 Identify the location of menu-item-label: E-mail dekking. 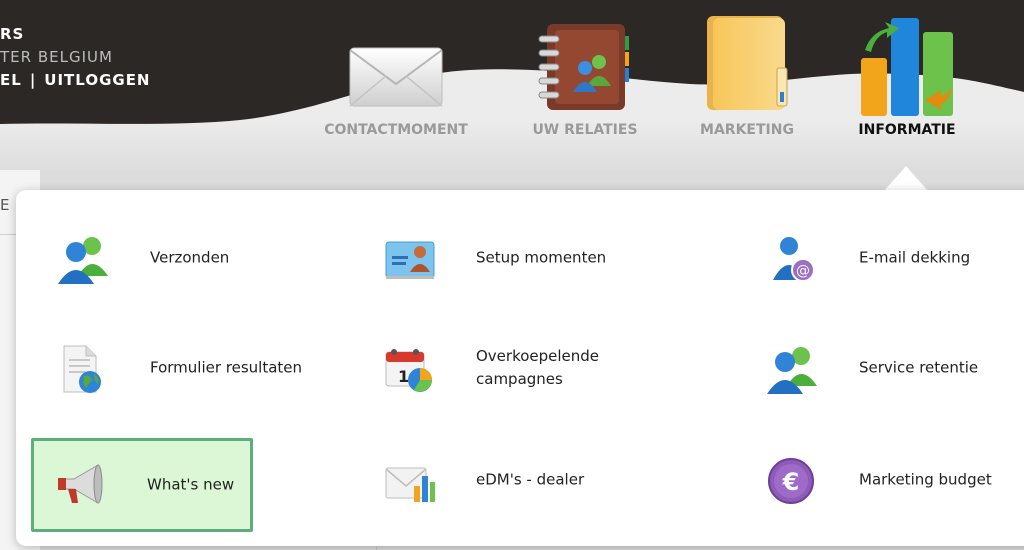
(915, 257).